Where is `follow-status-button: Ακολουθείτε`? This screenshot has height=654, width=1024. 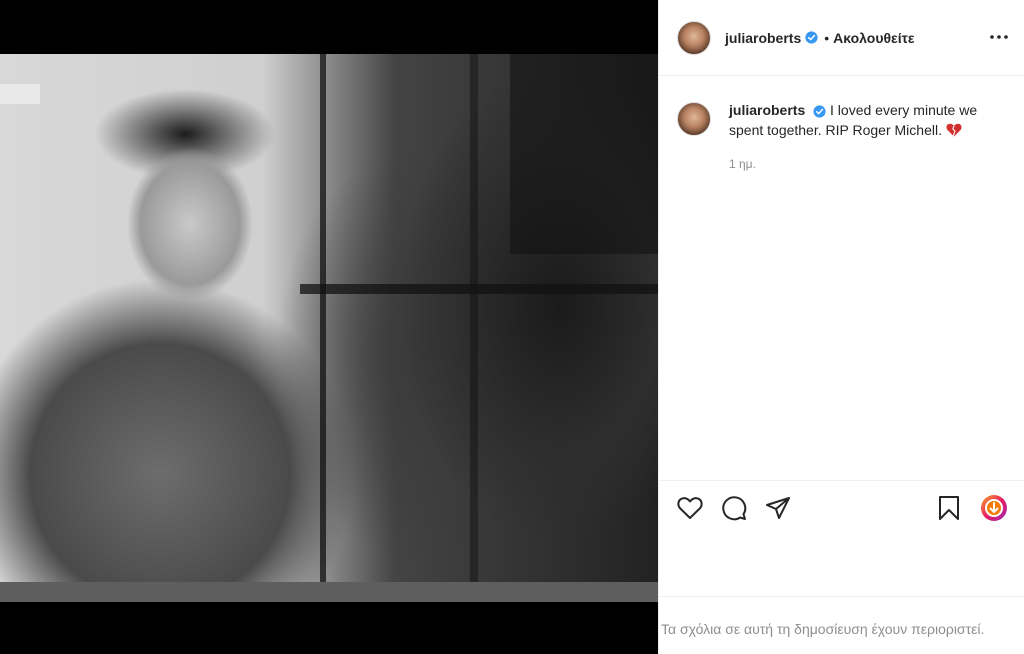
follow-status-button: Ακολουθείτε is located at coordinates (873, 38).